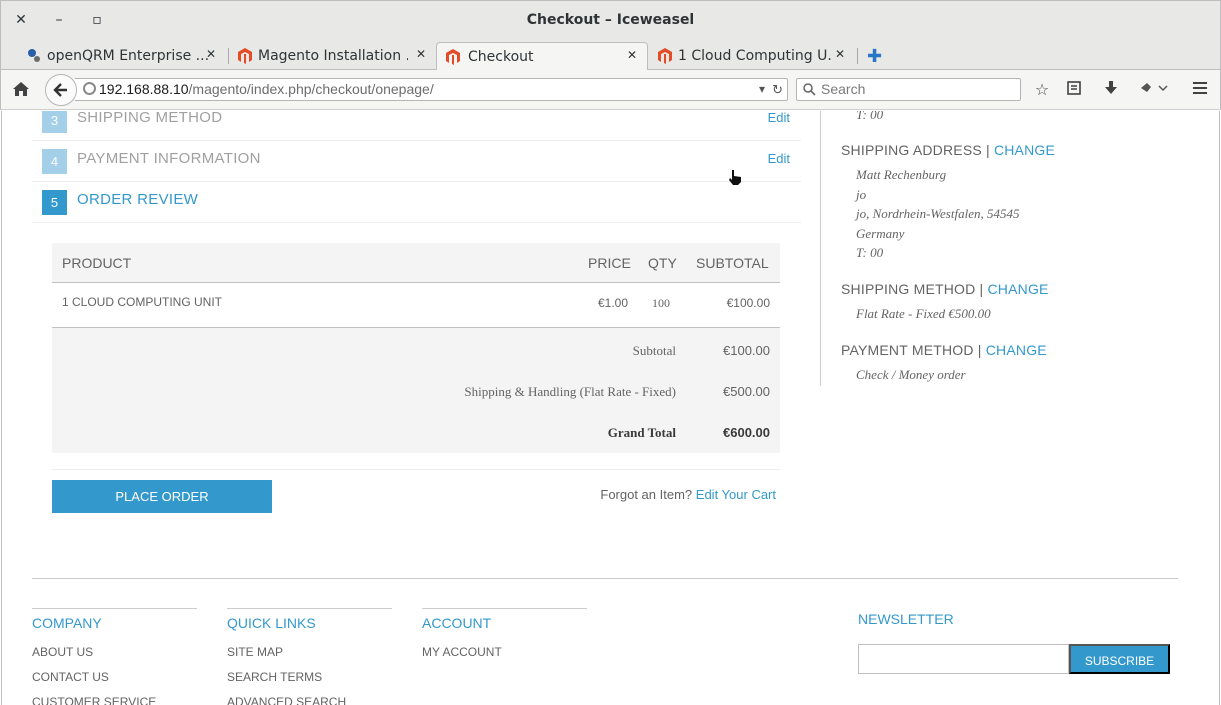 The image size is (1221, 705). Describe the element at coordinates (542, 56) in the screenshot. I see `tab-checkout: Checkout ✕` at that location.